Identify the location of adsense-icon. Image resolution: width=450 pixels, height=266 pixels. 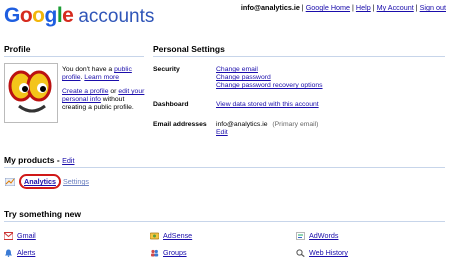
(154, 235).